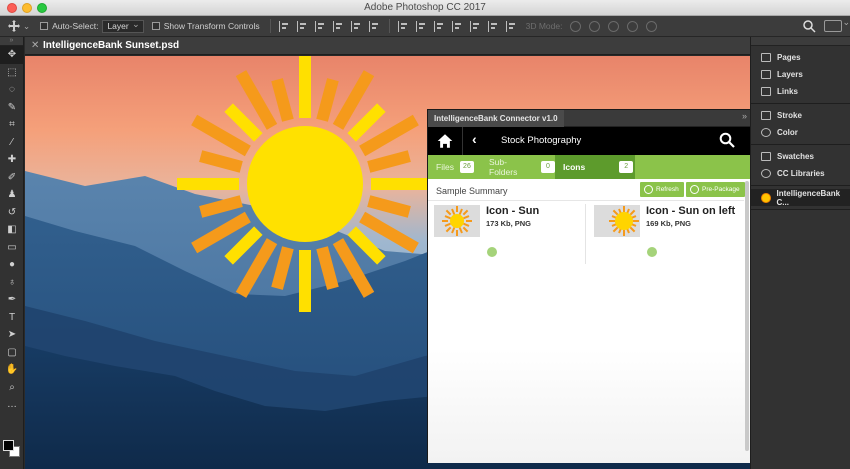 The image size is (850, 469). I want to click on panel-cc-libraries: CC Libraries, so click(800, 173).